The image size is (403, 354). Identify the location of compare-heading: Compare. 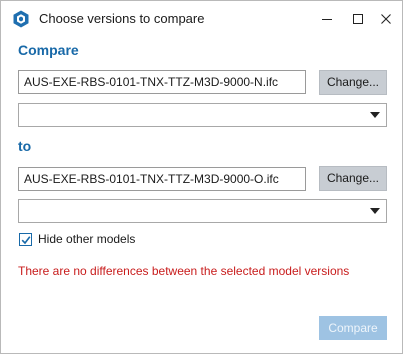
(48, 50).